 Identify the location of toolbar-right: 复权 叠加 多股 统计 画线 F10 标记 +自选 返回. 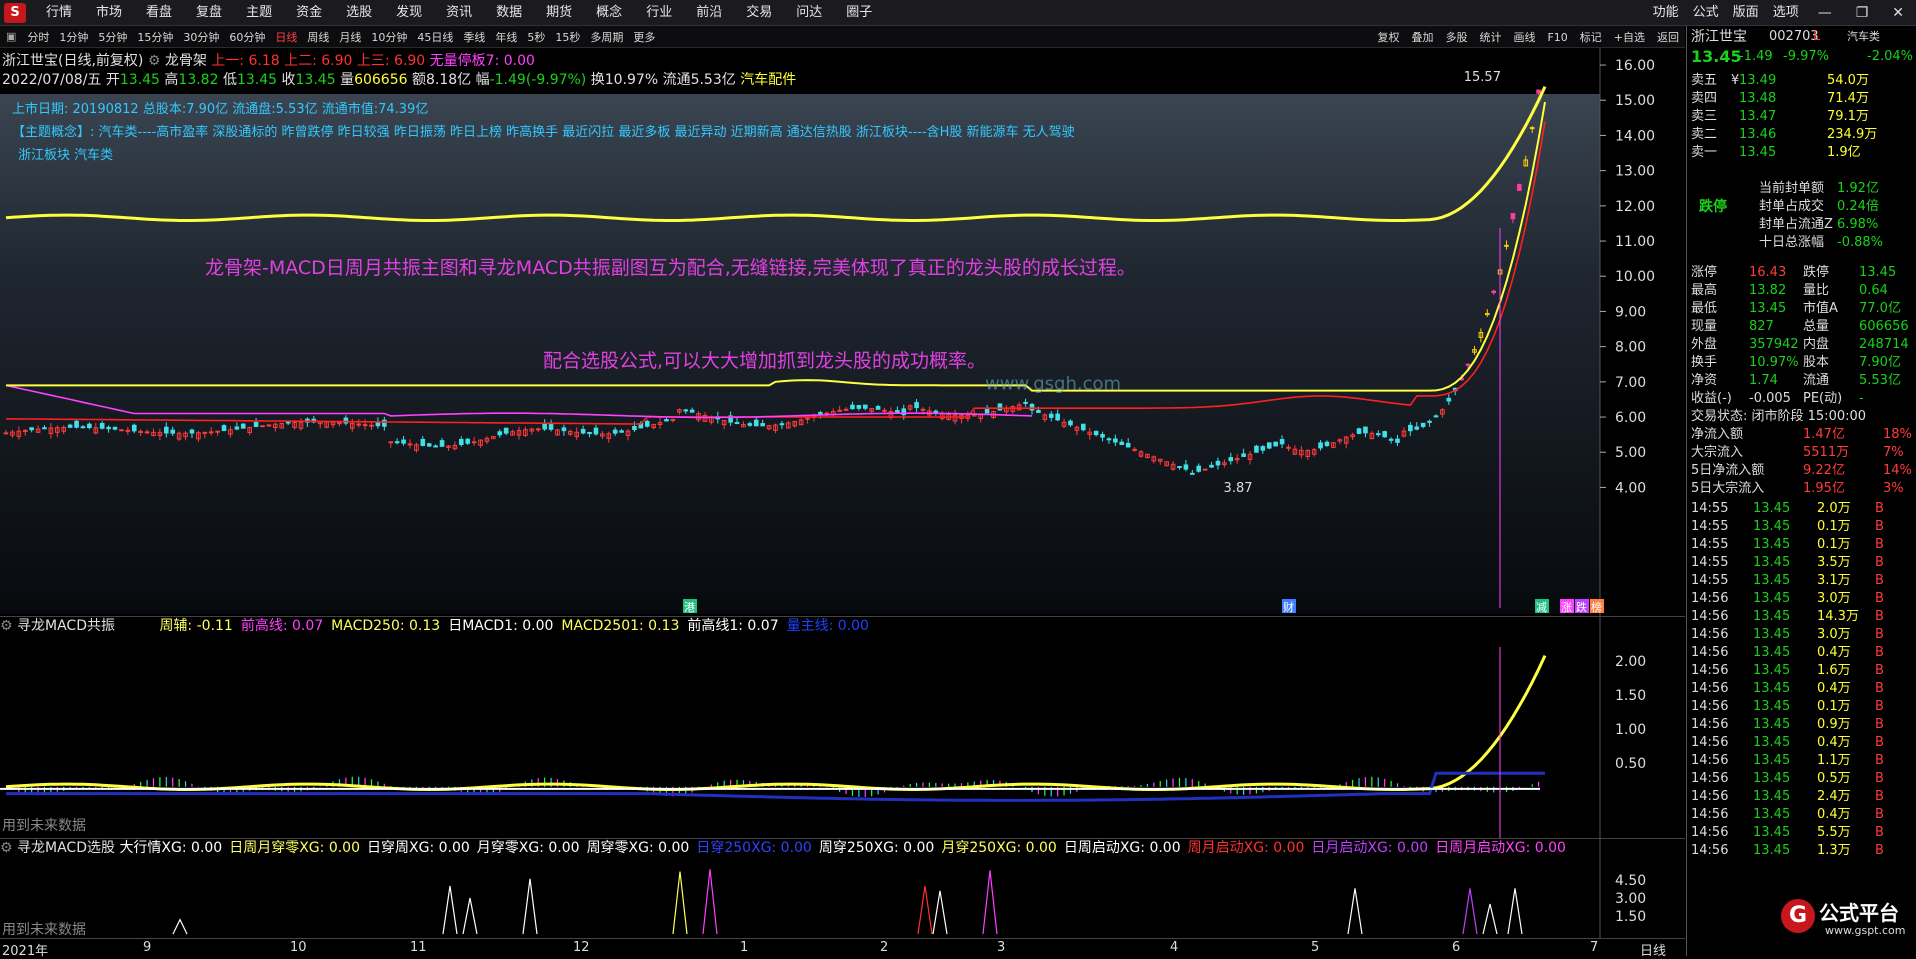
(1528, 37).